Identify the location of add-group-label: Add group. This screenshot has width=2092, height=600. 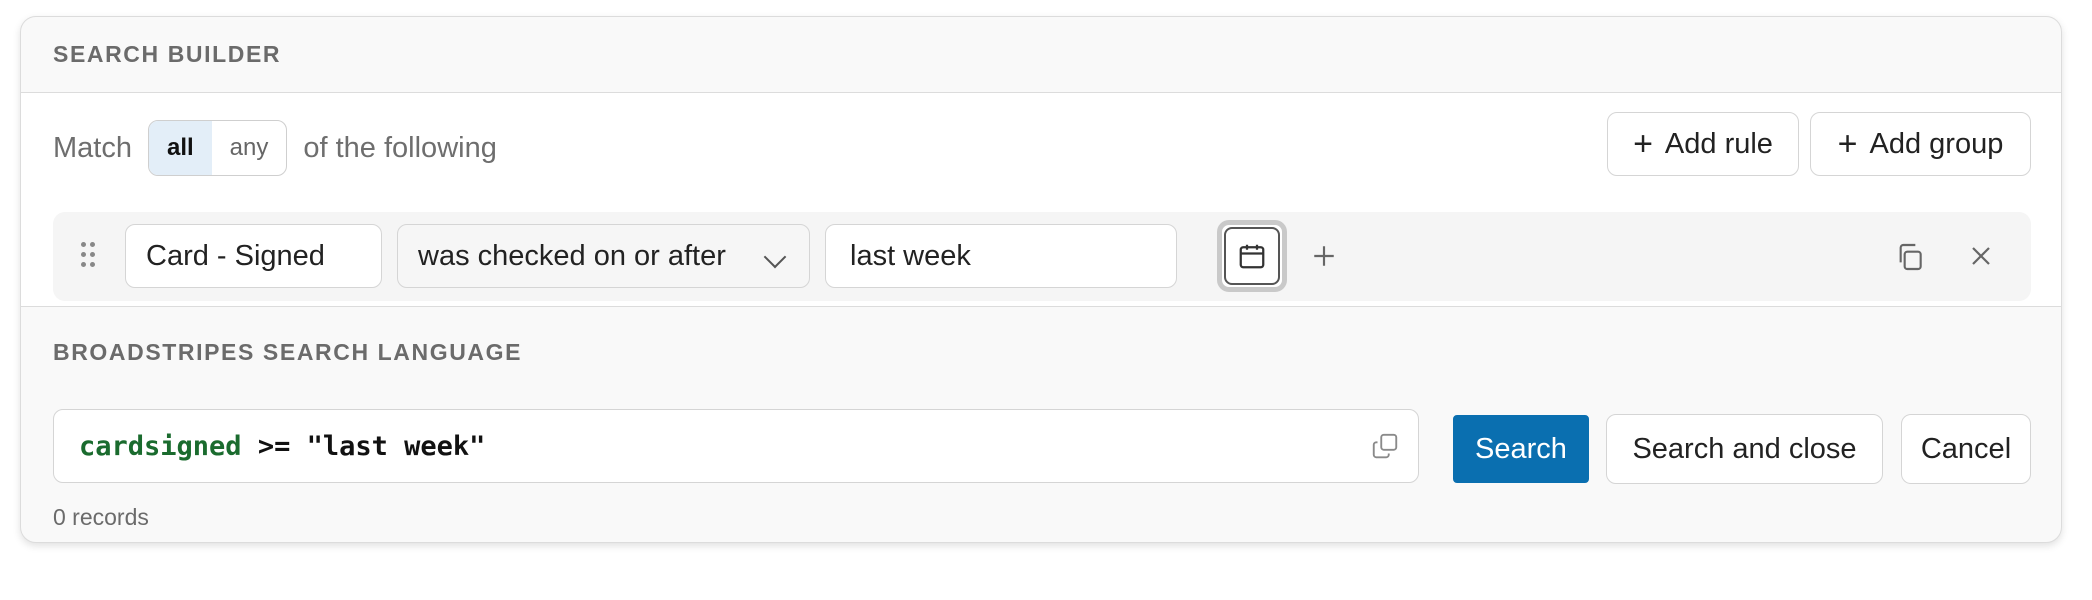
(1936, 143).